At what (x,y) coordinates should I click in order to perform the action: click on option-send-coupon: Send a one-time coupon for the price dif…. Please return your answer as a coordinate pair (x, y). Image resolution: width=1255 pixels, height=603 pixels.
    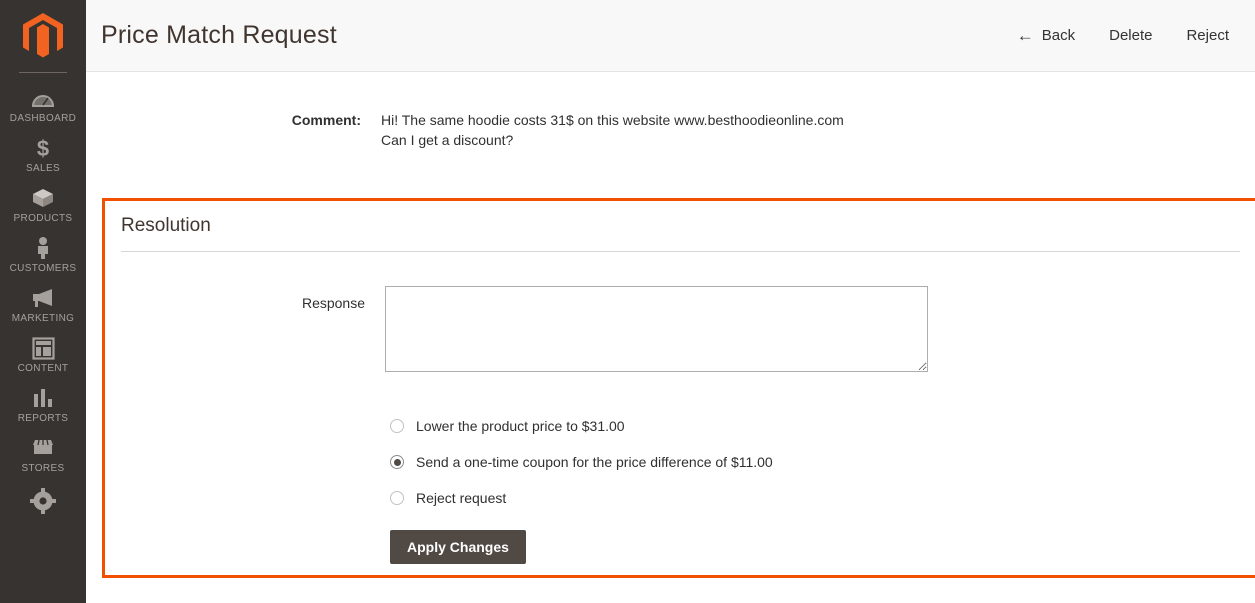
    Looking at the image, I should click on (822, 462).